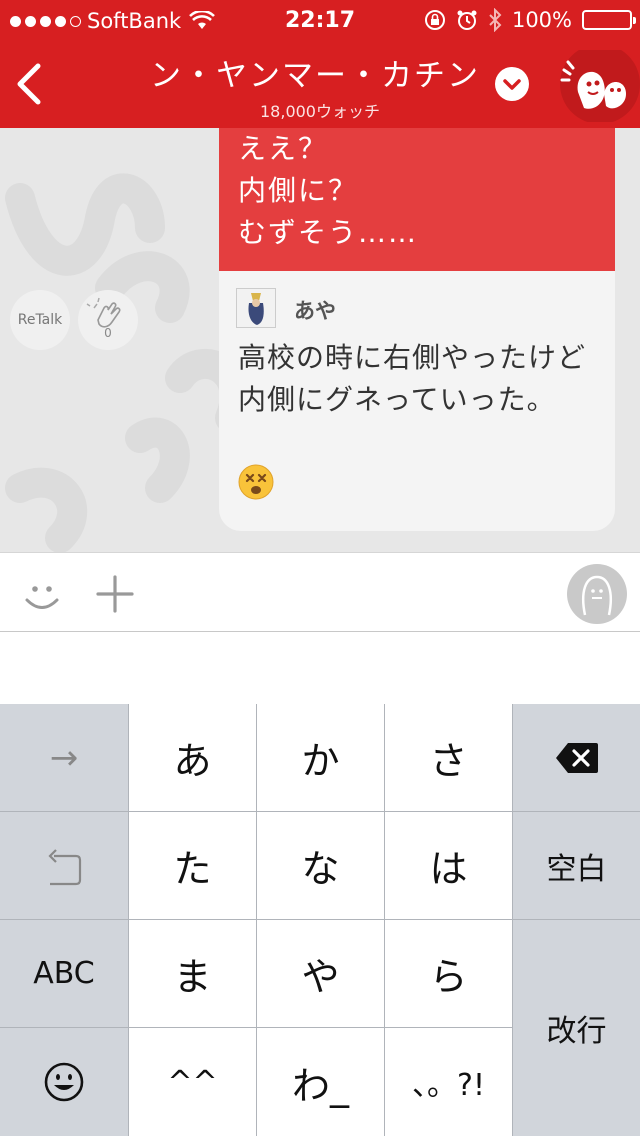 Image resolution: width=640 pixels, height=1136 pixels. What do you see at coordinates (512, 84) in the screenshot?
I see `chevron-down-icon` at bounding box center [512, 84].